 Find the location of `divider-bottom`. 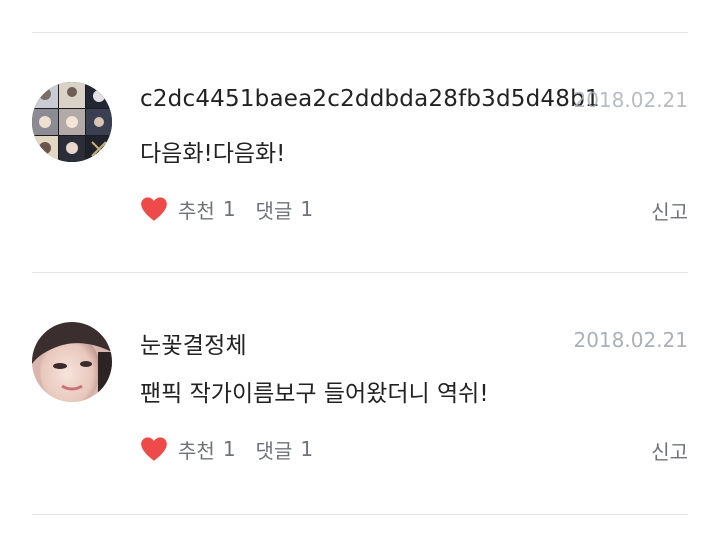

divider-bottom is located at coordinates (360, 514).